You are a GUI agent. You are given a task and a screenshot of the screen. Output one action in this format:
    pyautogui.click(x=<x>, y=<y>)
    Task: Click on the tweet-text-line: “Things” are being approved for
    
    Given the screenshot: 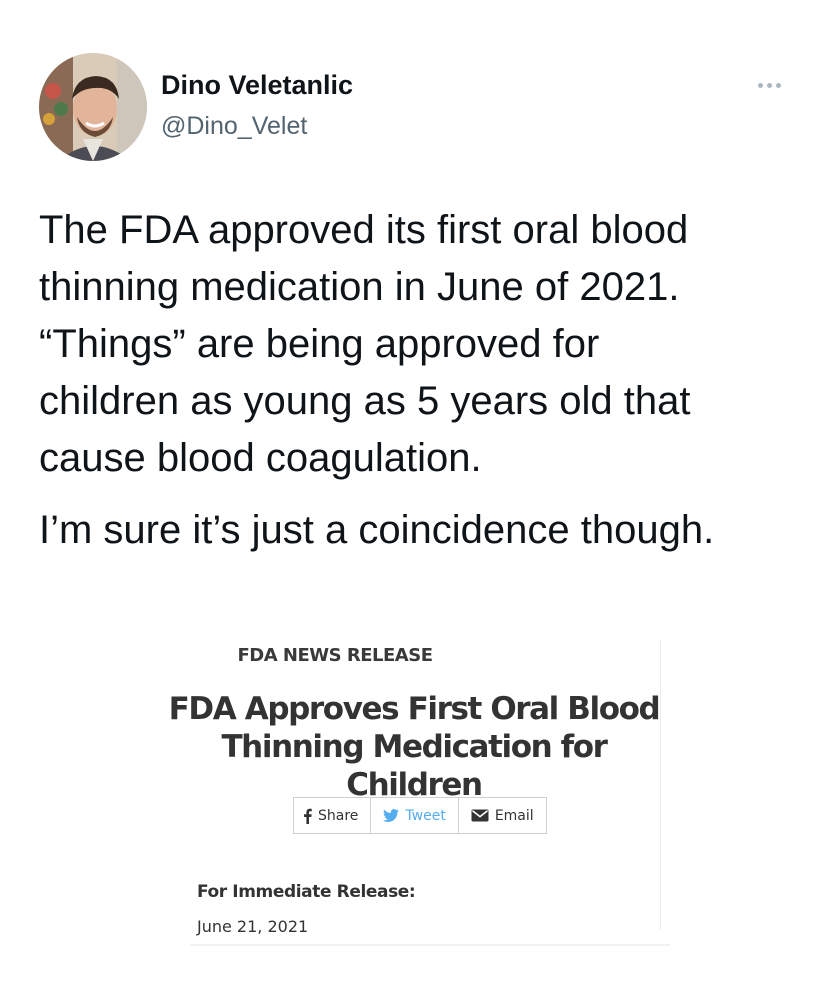 What is the action you would take?
    pyautogui.click(x=319, y=344)
    